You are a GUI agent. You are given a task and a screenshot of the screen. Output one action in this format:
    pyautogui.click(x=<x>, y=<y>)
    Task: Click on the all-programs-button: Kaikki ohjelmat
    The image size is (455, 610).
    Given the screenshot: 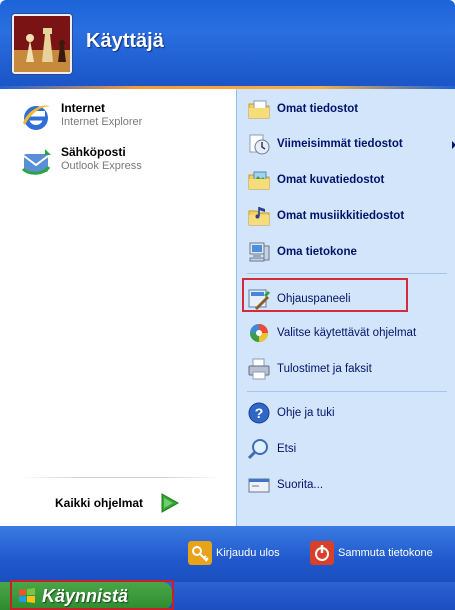 What is the action you would take?
    pyautogui.click(x=118, y=503)
    